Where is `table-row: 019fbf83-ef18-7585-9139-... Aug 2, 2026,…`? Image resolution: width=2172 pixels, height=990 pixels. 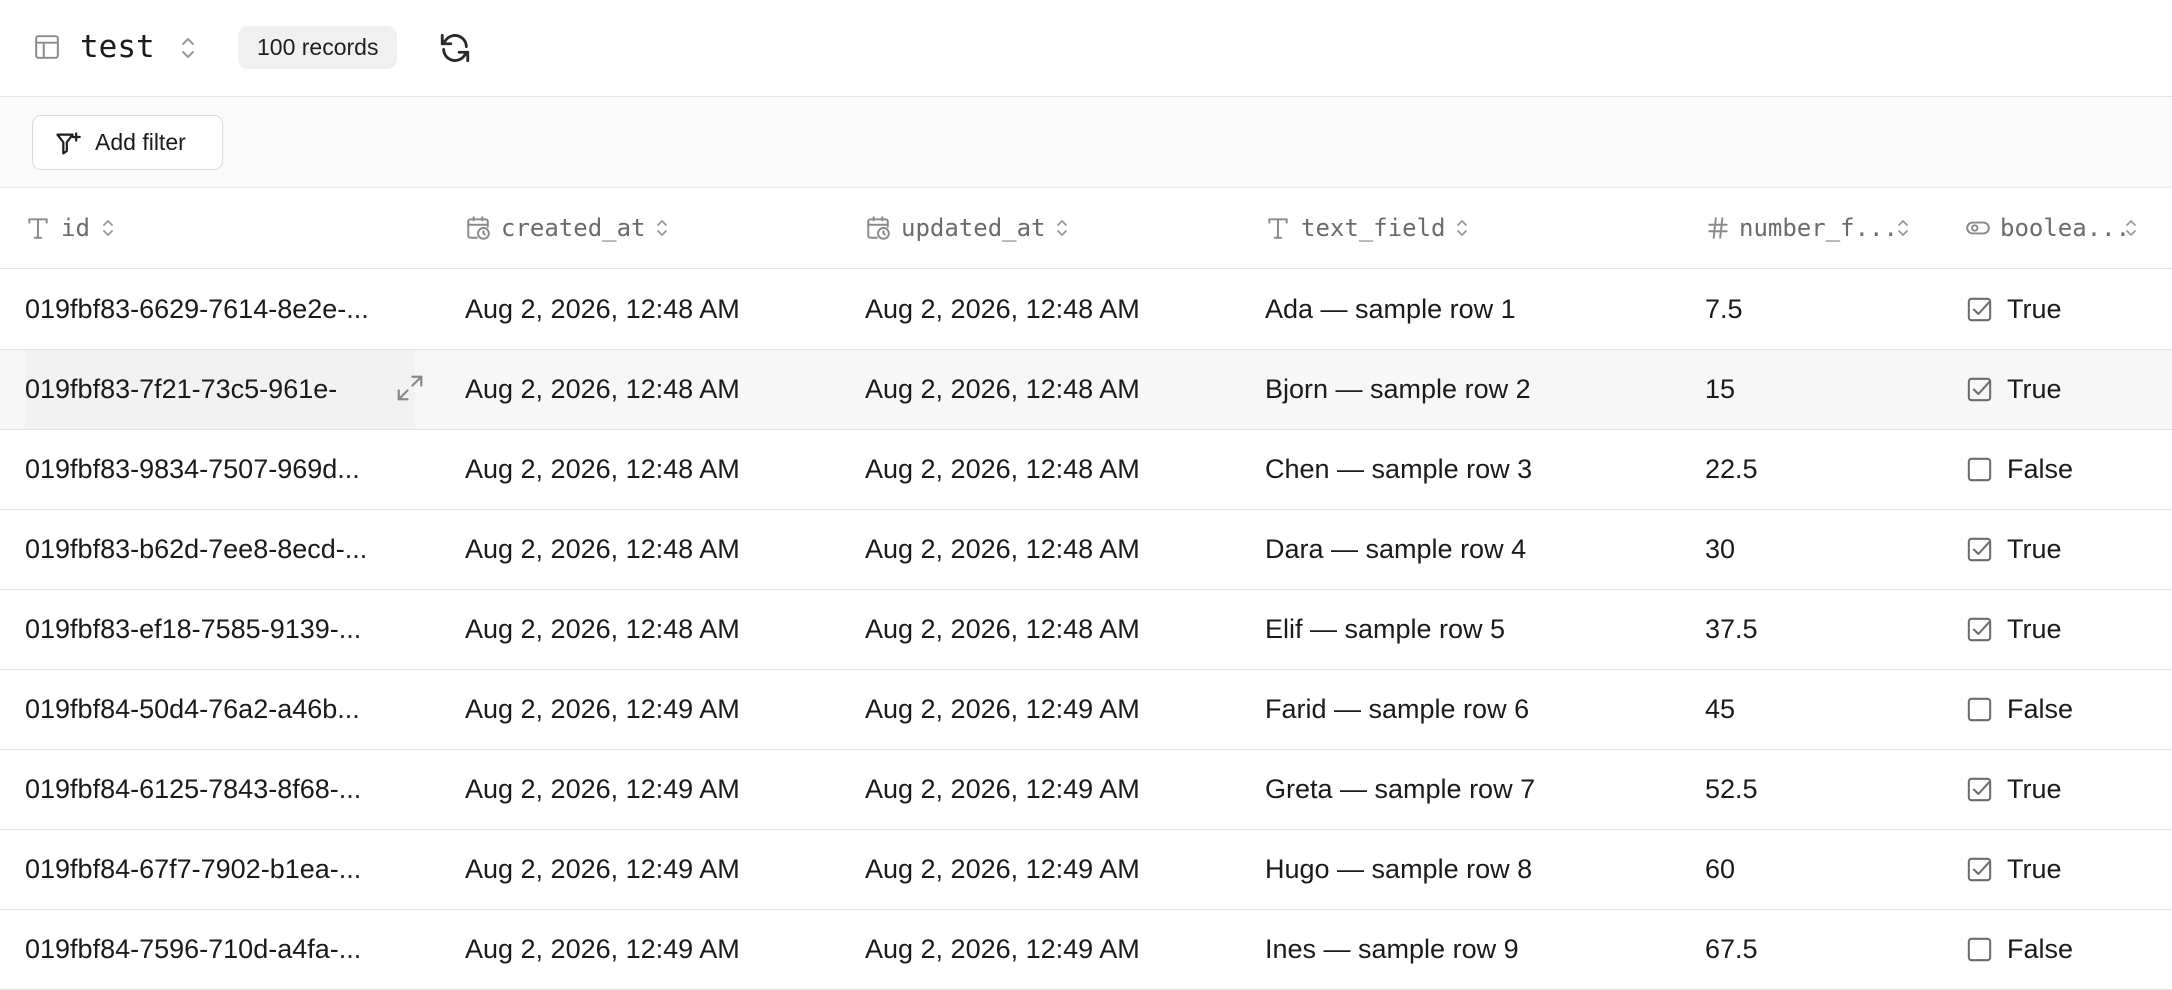
table-row: 019fbf83-ef18-7585-9139-... Aug 2, 2026,… is located at coordinates (1086, 630).